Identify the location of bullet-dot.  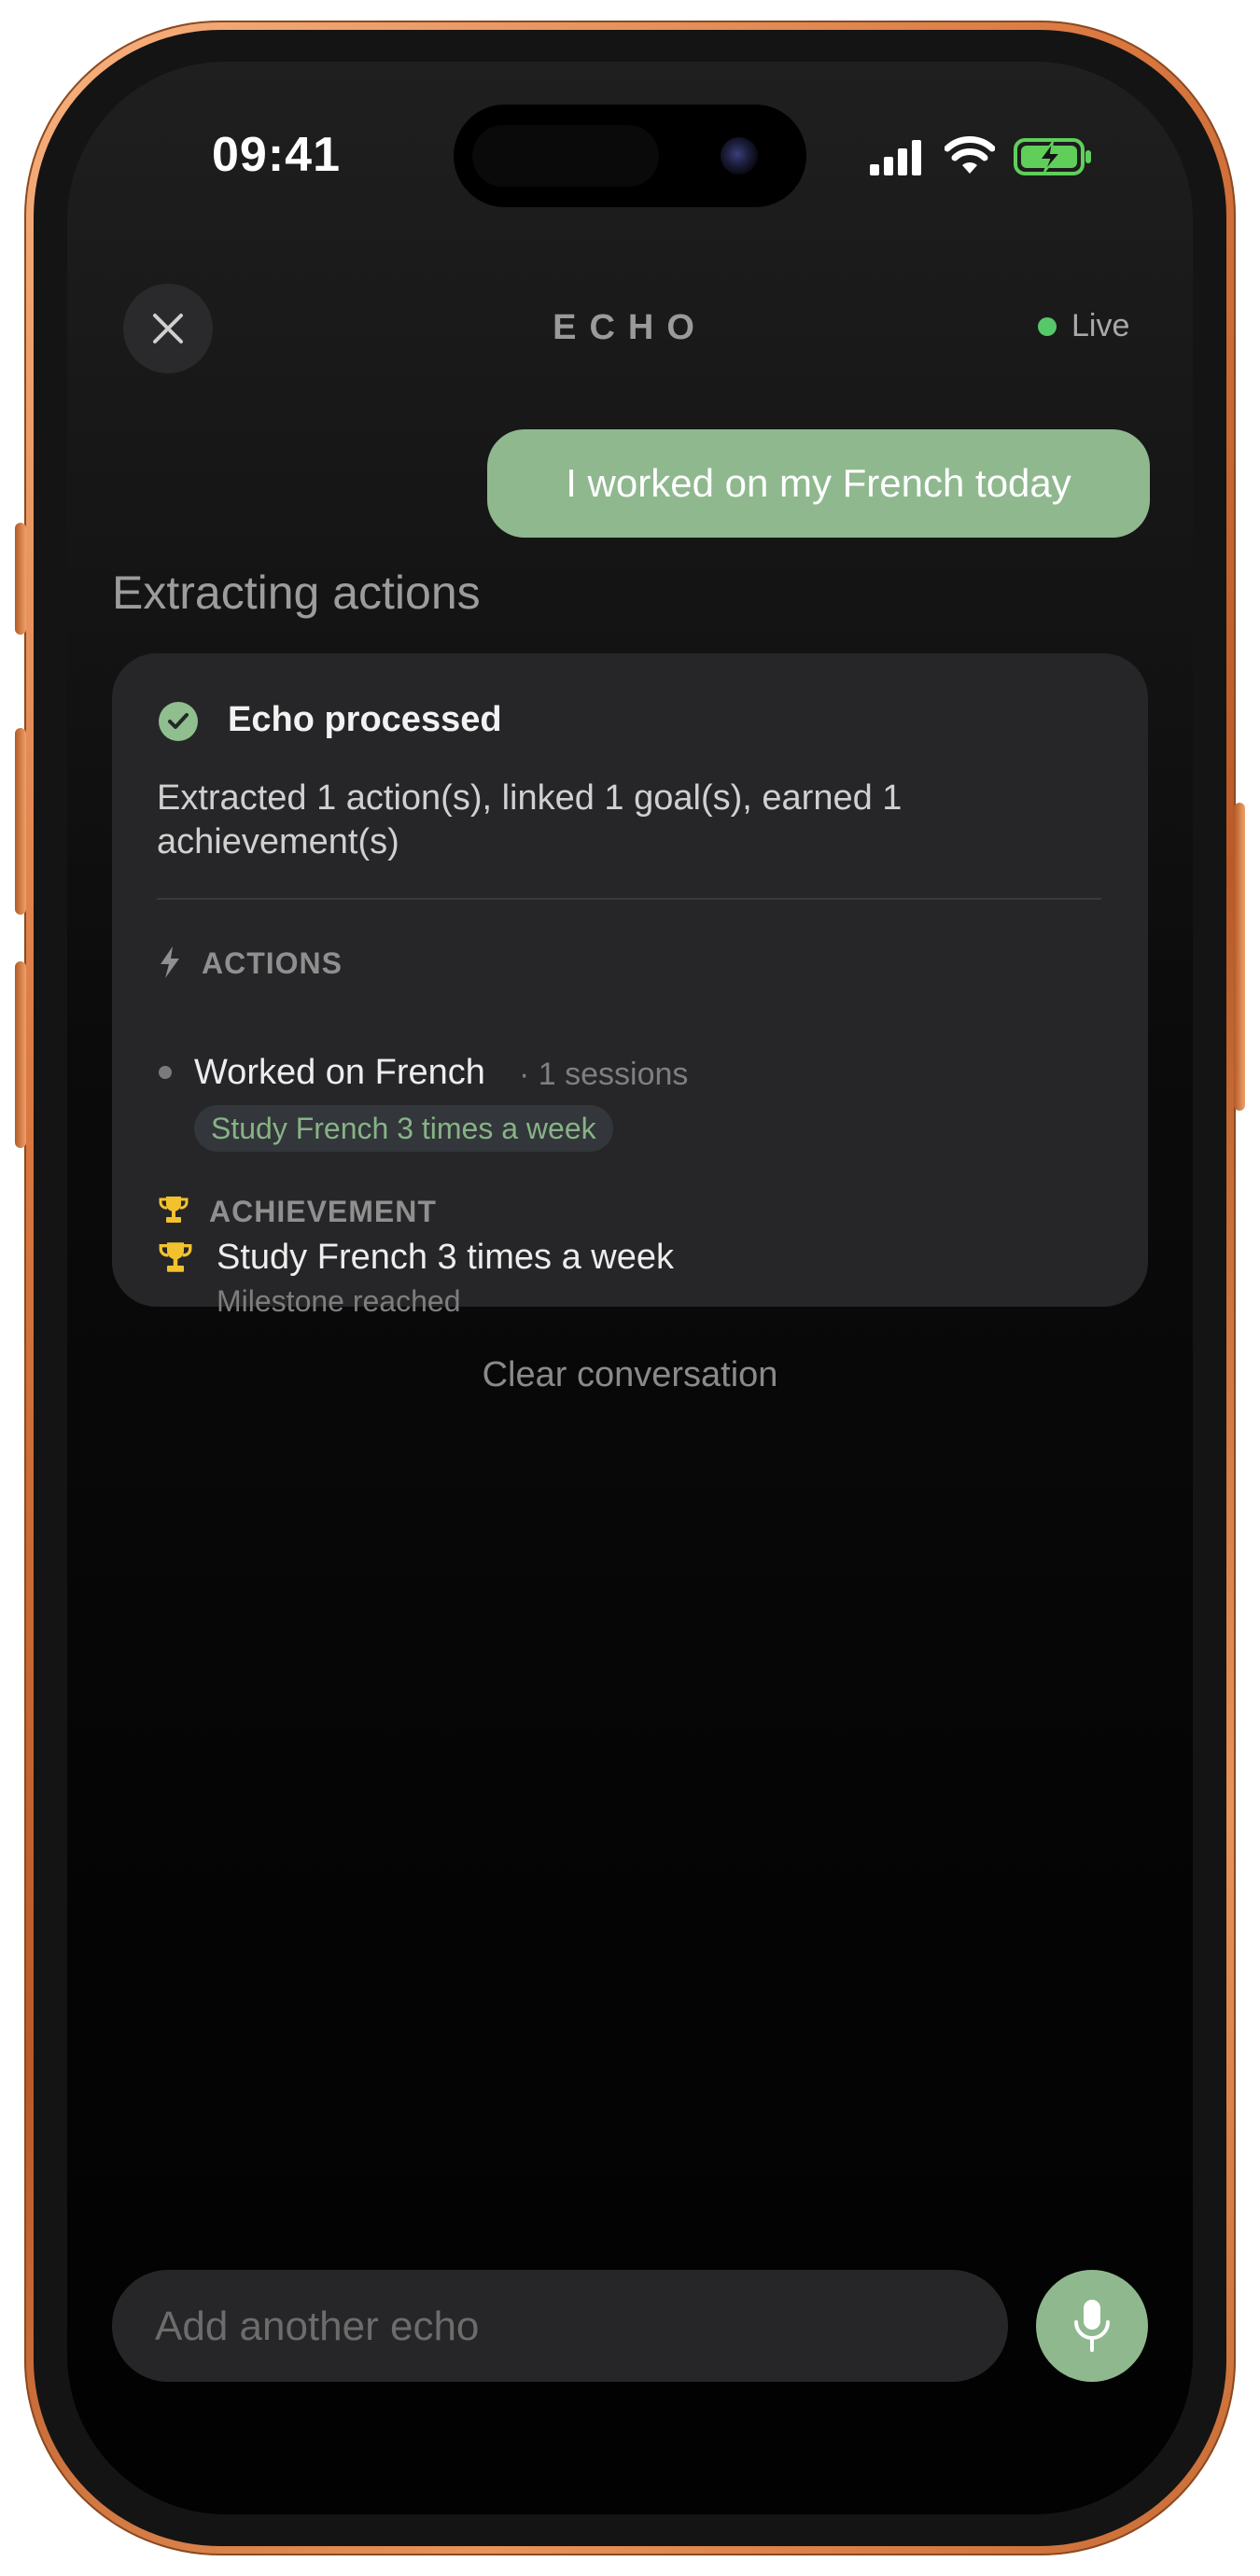
(165, 1072).